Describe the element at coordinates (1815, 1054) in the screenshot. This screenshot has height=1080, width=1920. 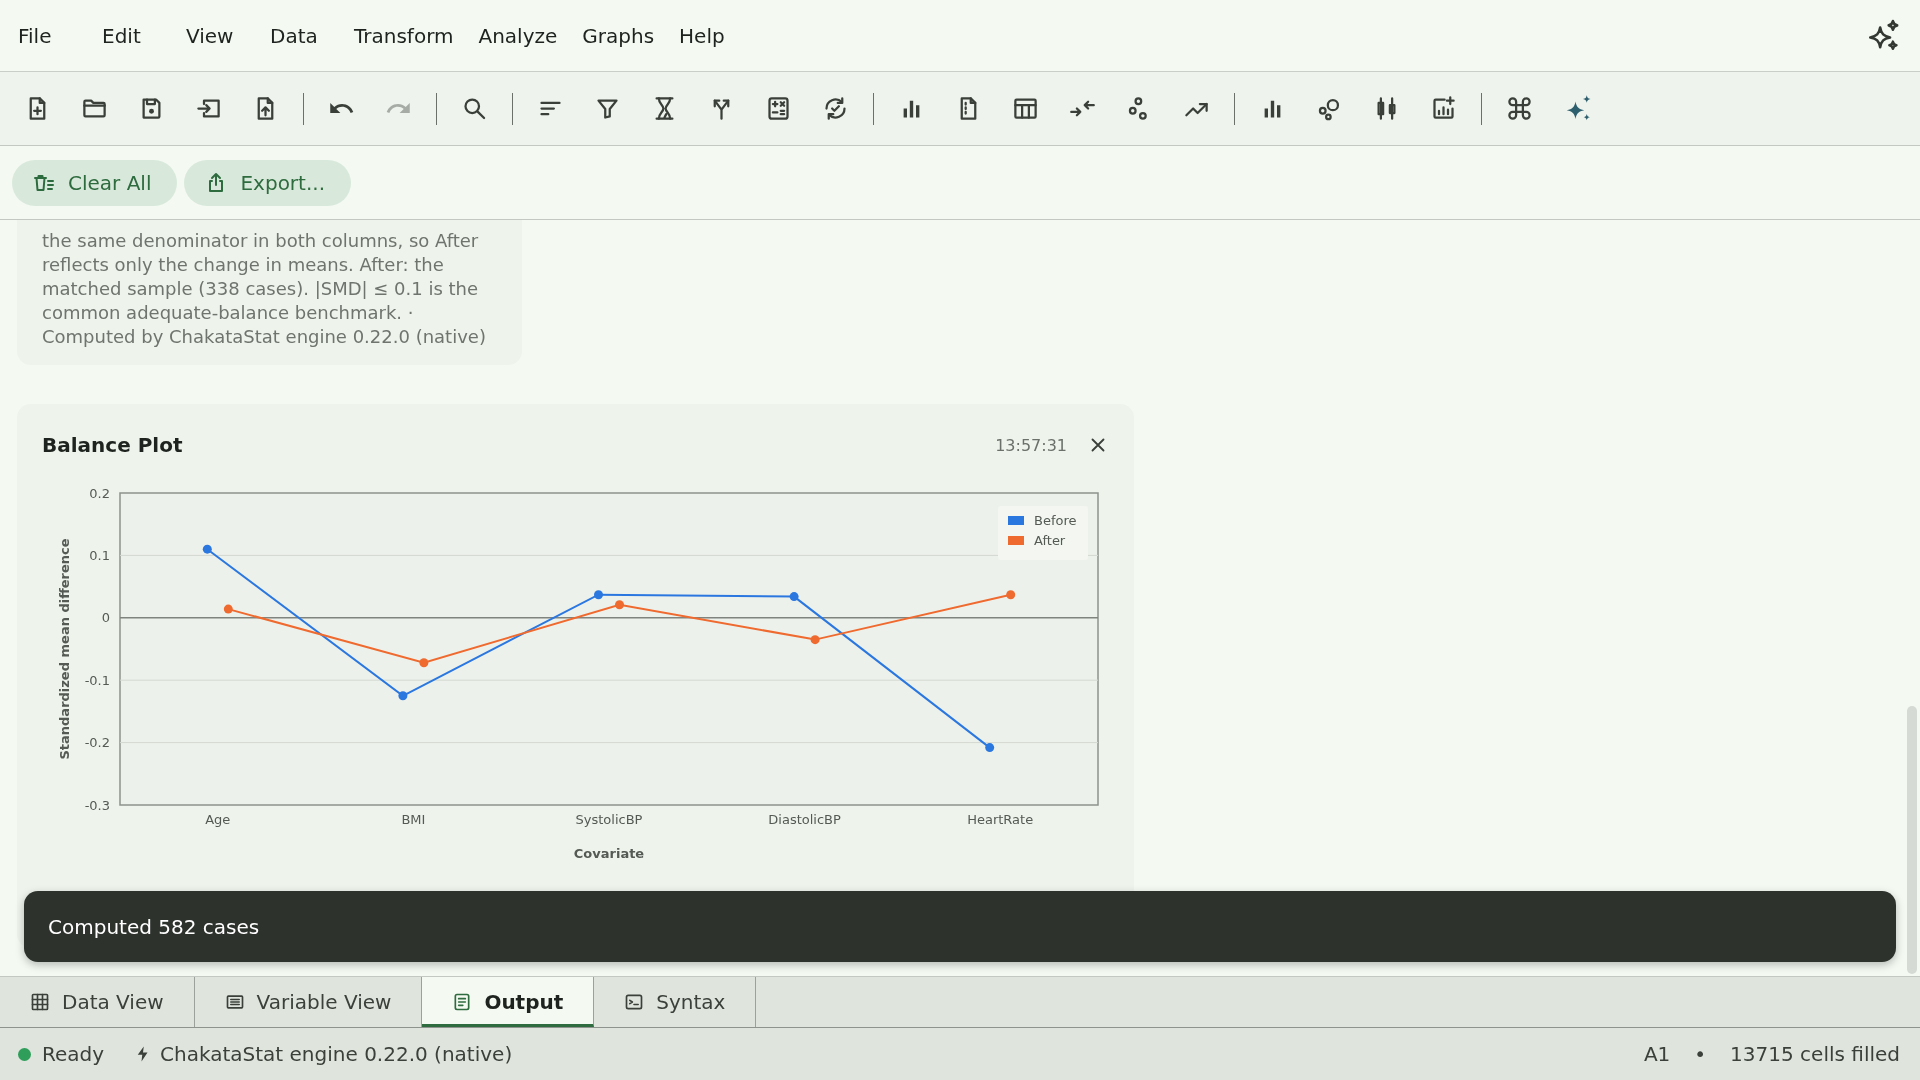
I see `cells-filled-count: 13715 cells filled` at that location.